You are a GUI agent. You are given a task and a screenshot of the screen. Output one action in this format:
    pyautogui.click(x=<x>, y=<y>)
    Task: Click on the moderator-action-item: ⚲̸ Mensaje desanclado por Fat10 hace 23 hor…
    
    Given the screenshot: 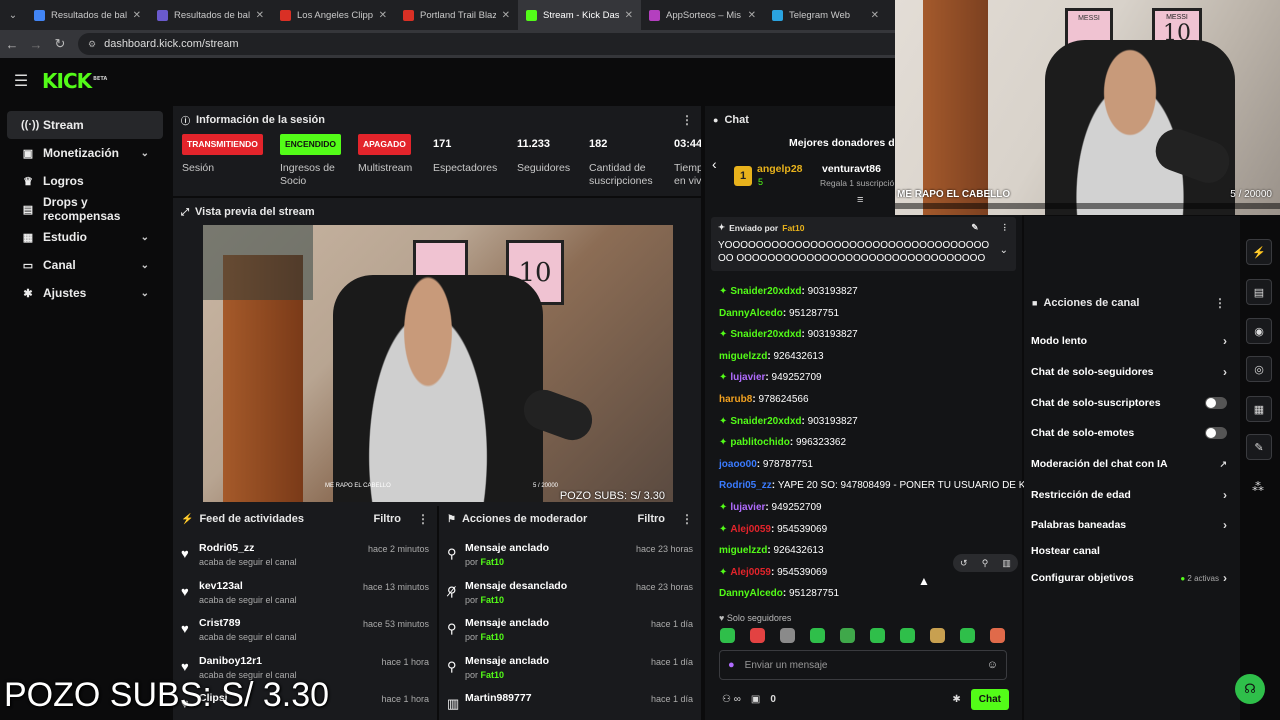 What is the action you would take?
    pyautogui.click(x=570, y=592)
    